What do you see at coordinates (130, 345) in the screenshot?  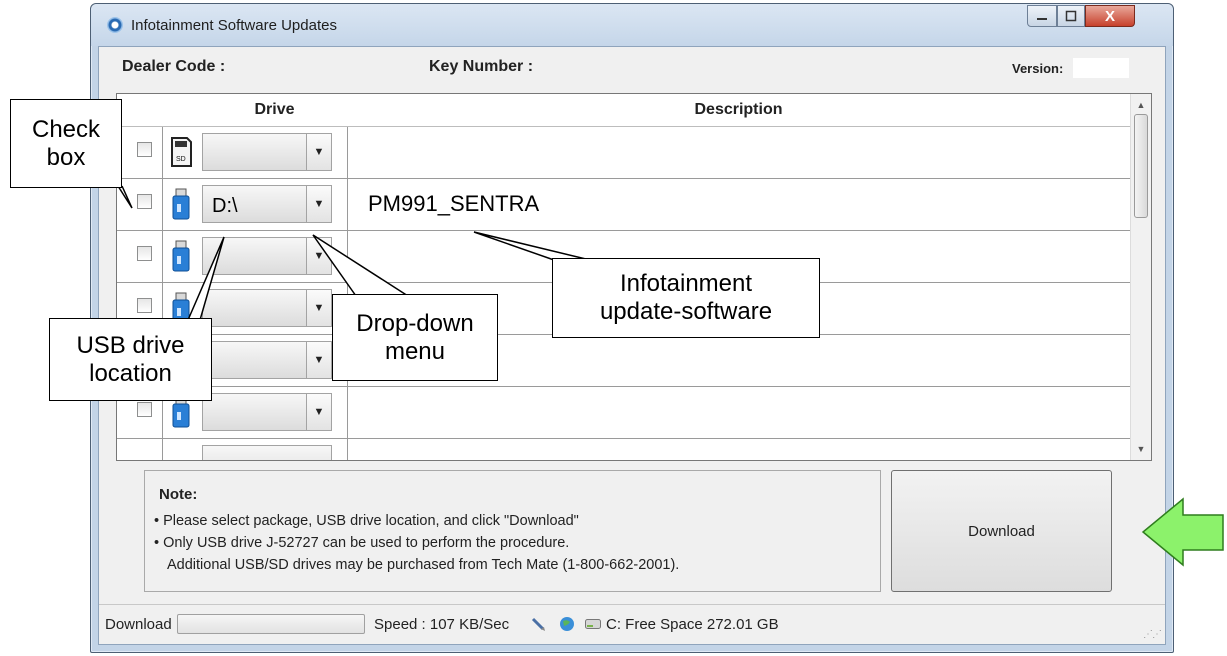 I see `callout-line: USB drive` at bounding box center [130, 345].